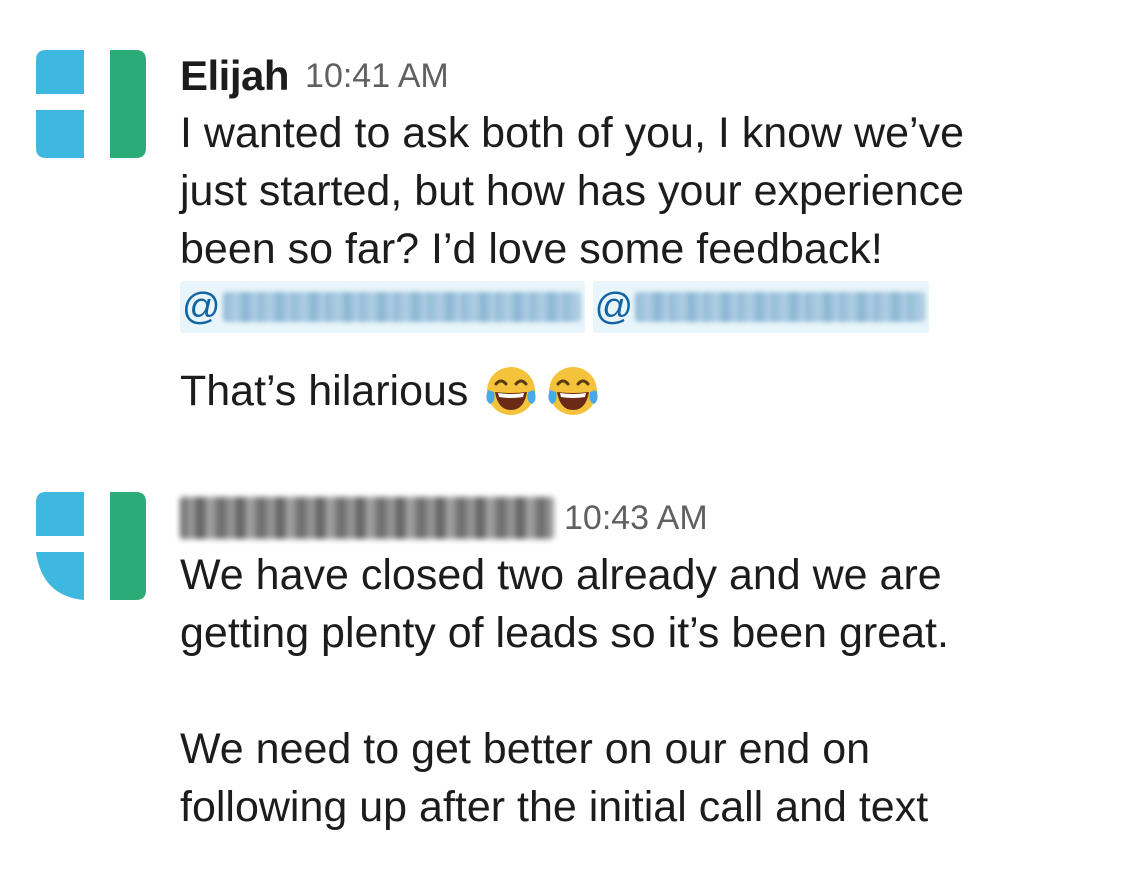 Image resolution: width=1125 pixels, height=880 pixels. What do you see at coordinates (630, 391) in the screenshot?
I see `message-text-with-emoji: That’s hilarious` at bounding box center [630, 391].